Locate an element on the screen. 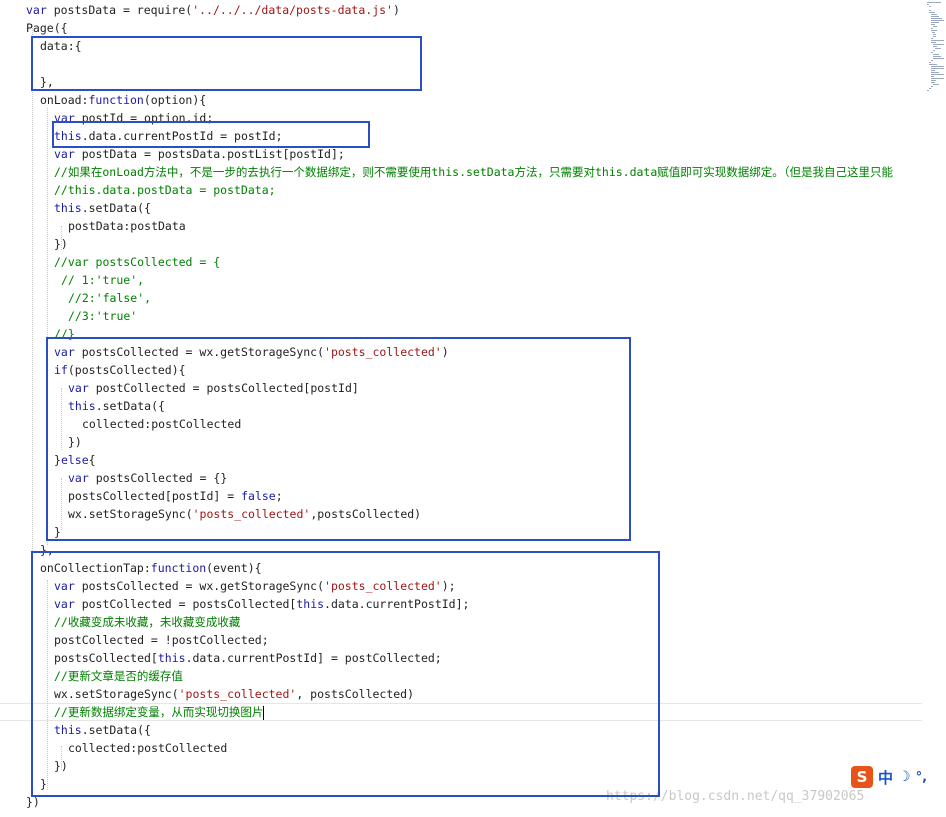  code-token: postsData = require( is located at coordinates (119, 10).